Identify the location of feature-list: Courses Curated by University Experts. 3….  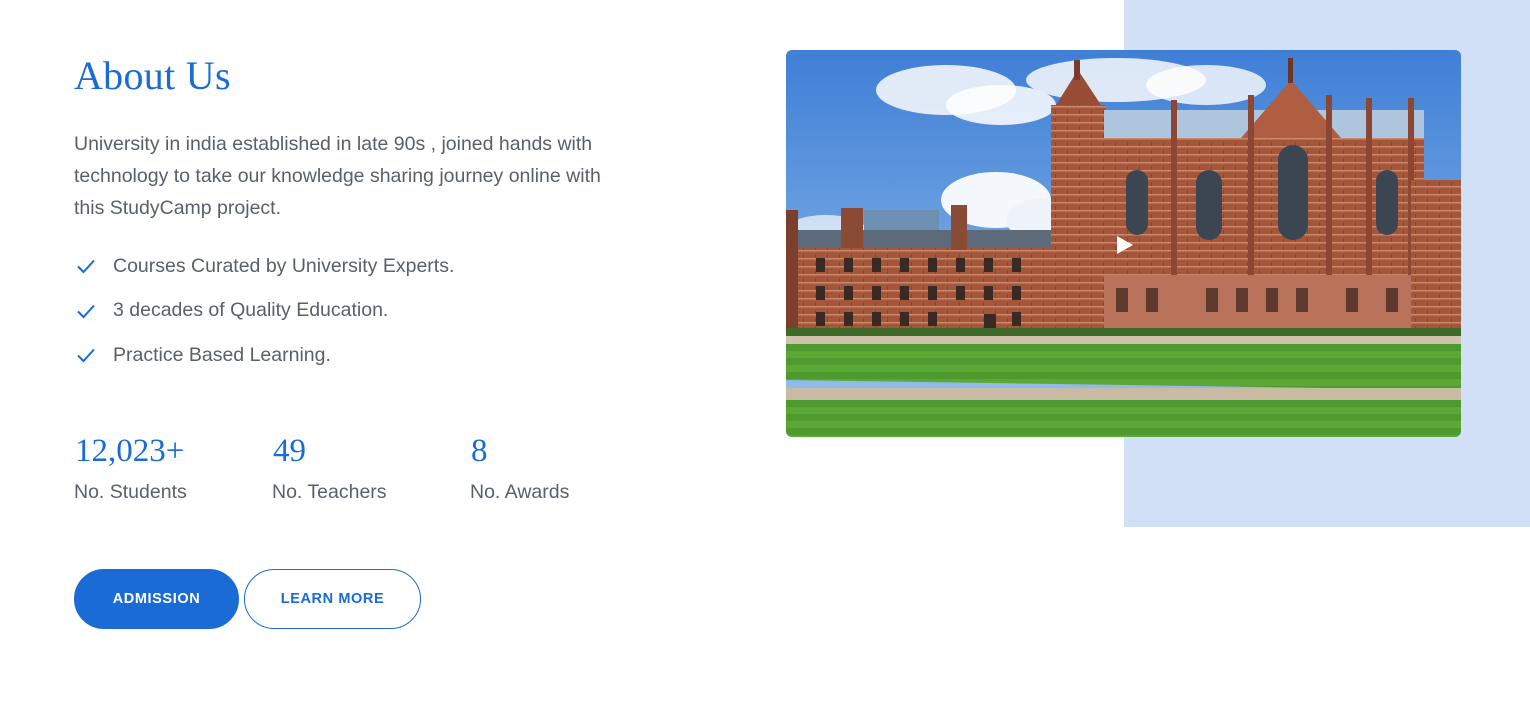
(264, 311).